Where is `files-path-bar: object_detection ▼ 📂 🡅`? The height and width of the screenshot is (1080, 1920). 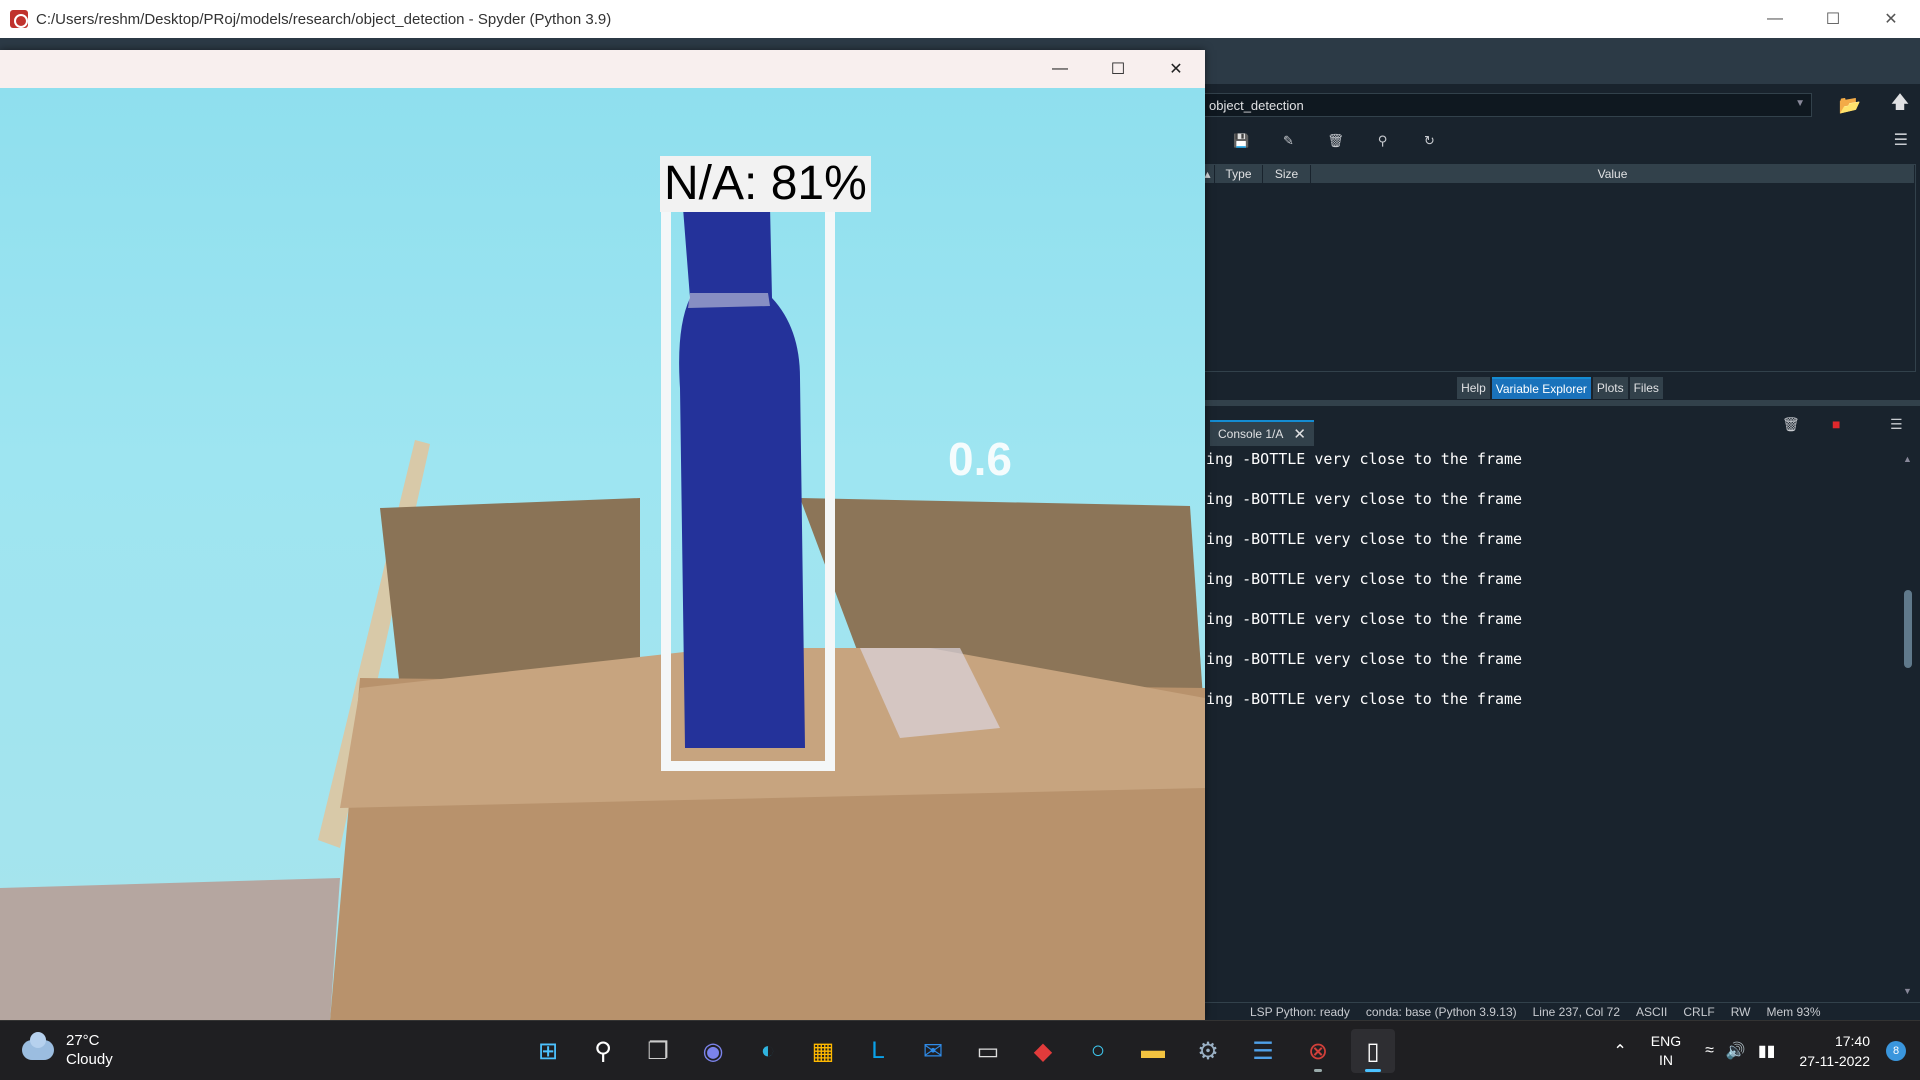 files-path-bar: object_detection ▼ 📂 🡅 is located at coordinates (1560, 105).